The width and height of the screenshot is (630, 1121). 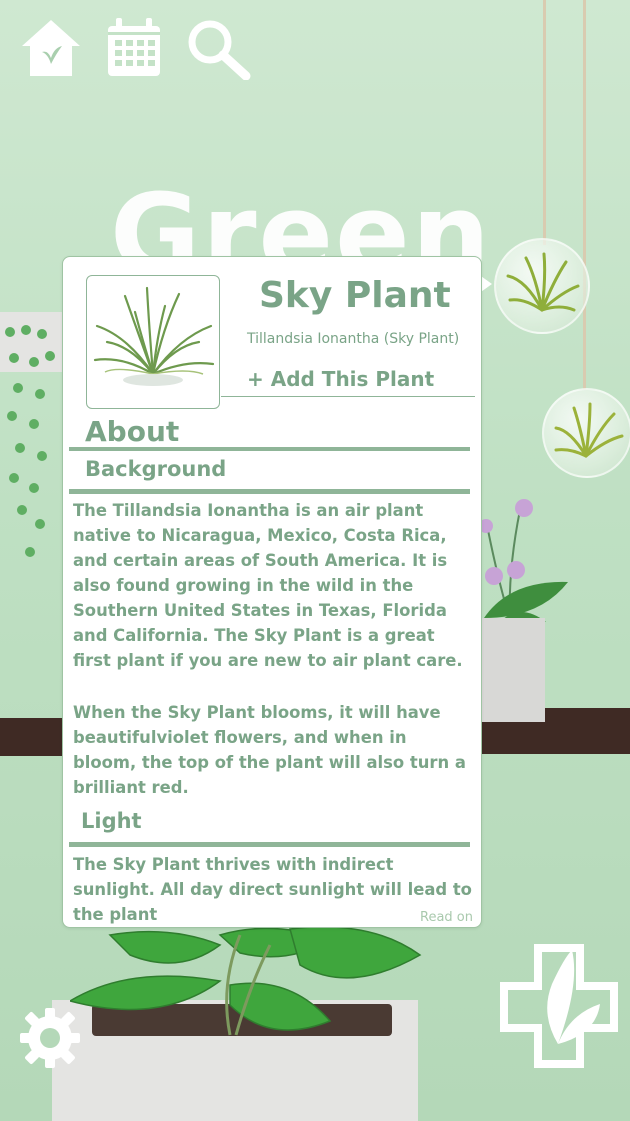 I want to click on shelf, so click(x=35, y=737).